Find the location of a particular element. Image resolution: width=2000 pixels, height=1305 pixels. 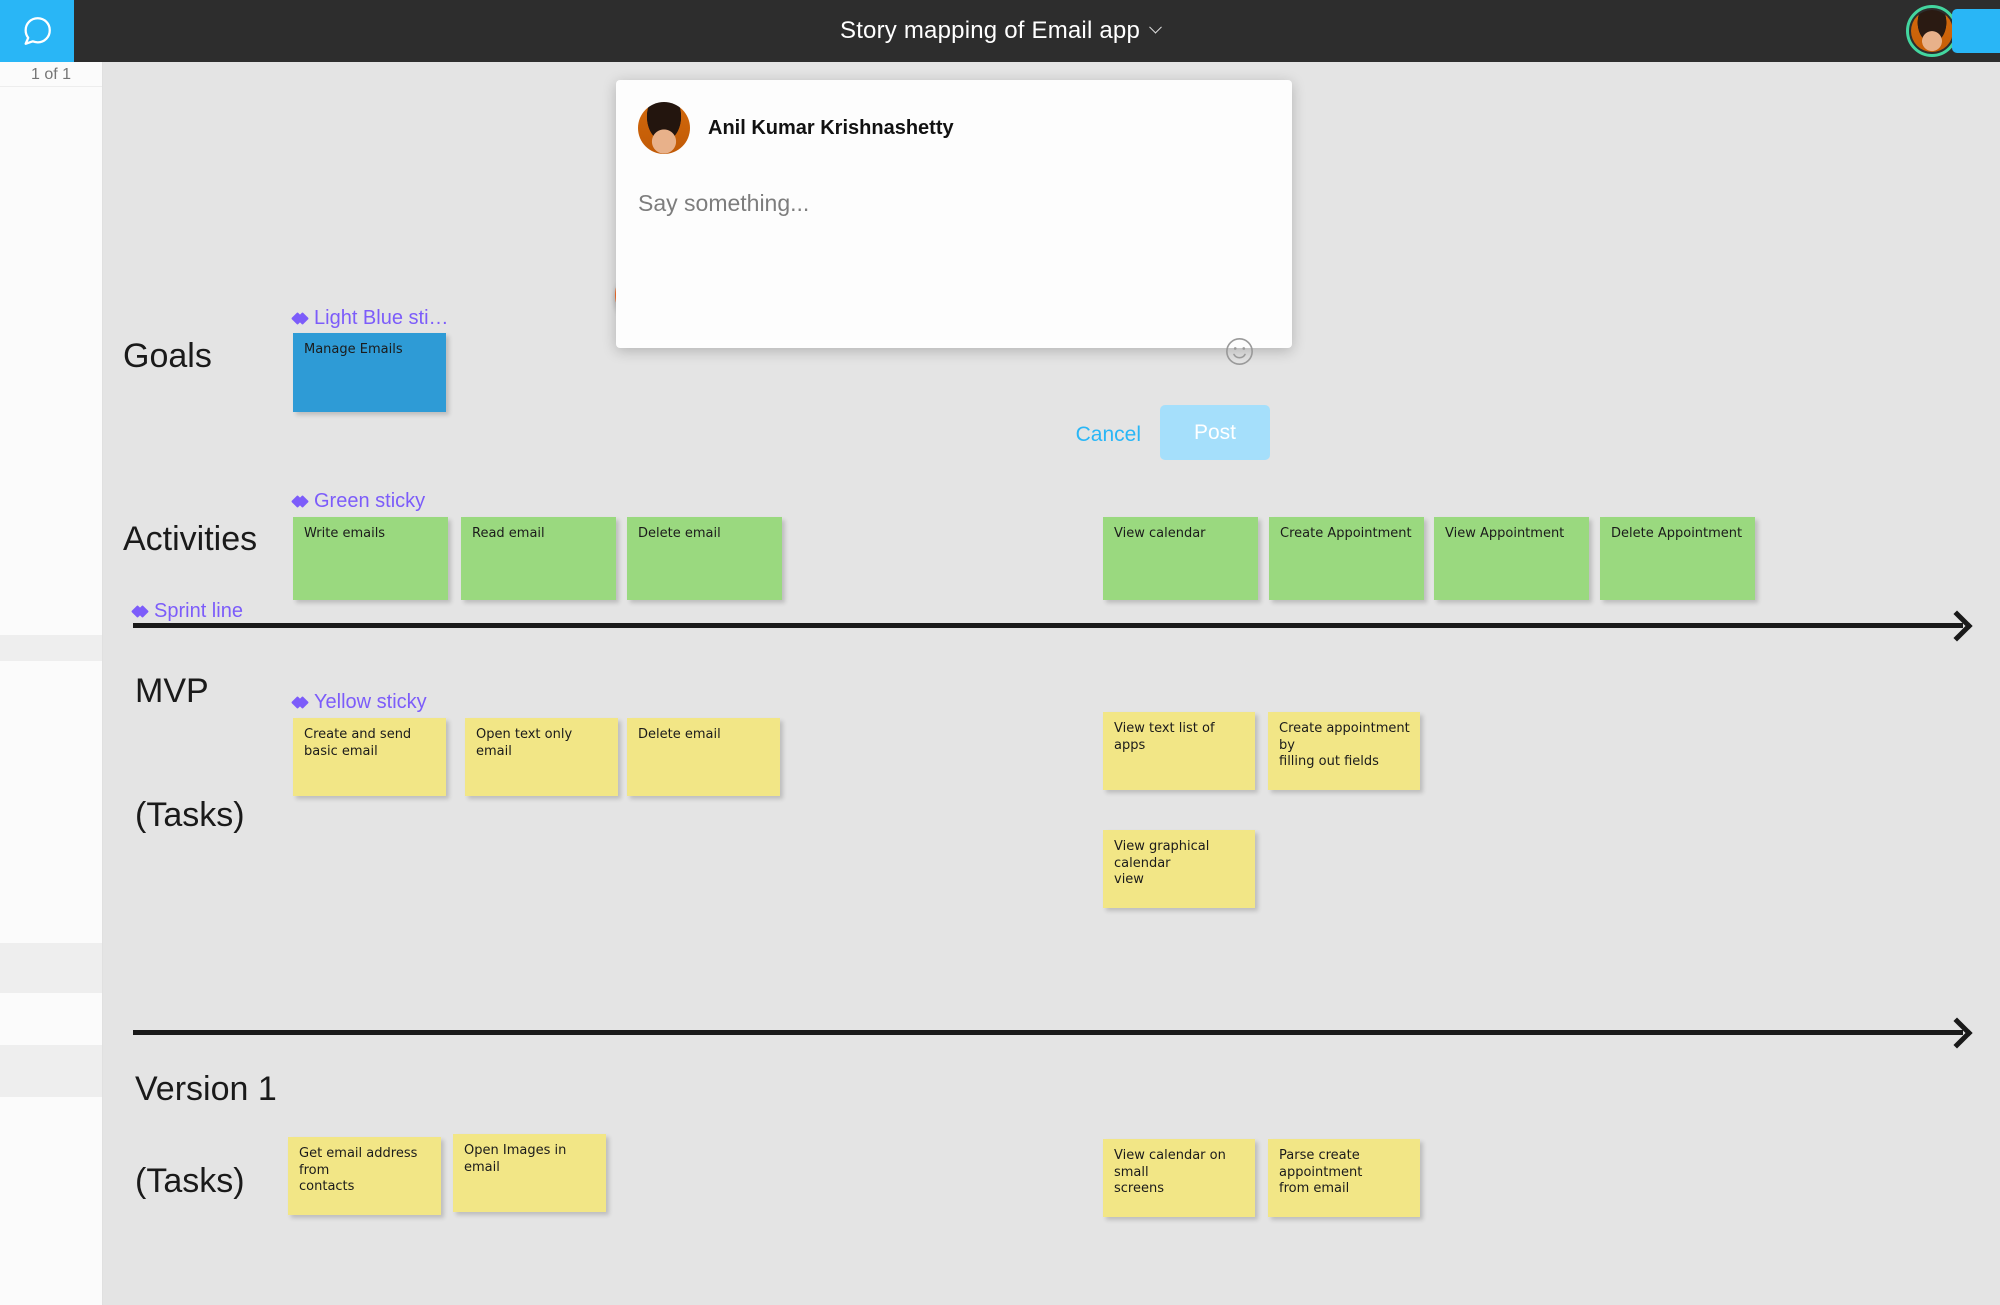

comment-dialog: Anil Kumar Krishnashetty Cancel Post is located at coordinates (954, 270).